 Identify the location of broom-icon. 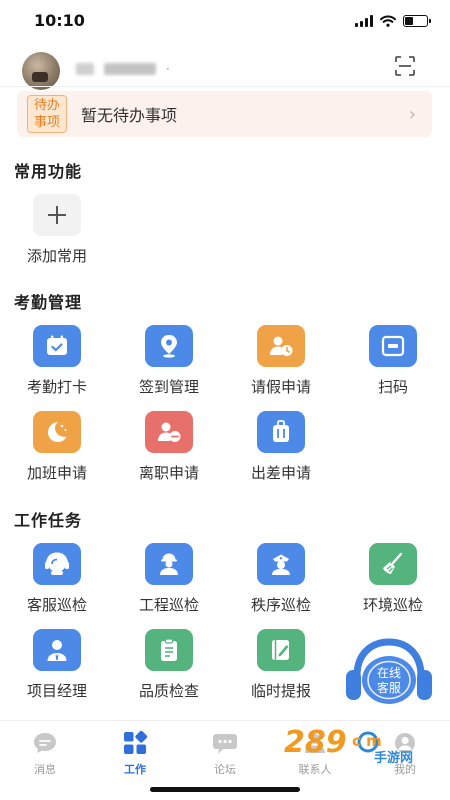
(393, 564).